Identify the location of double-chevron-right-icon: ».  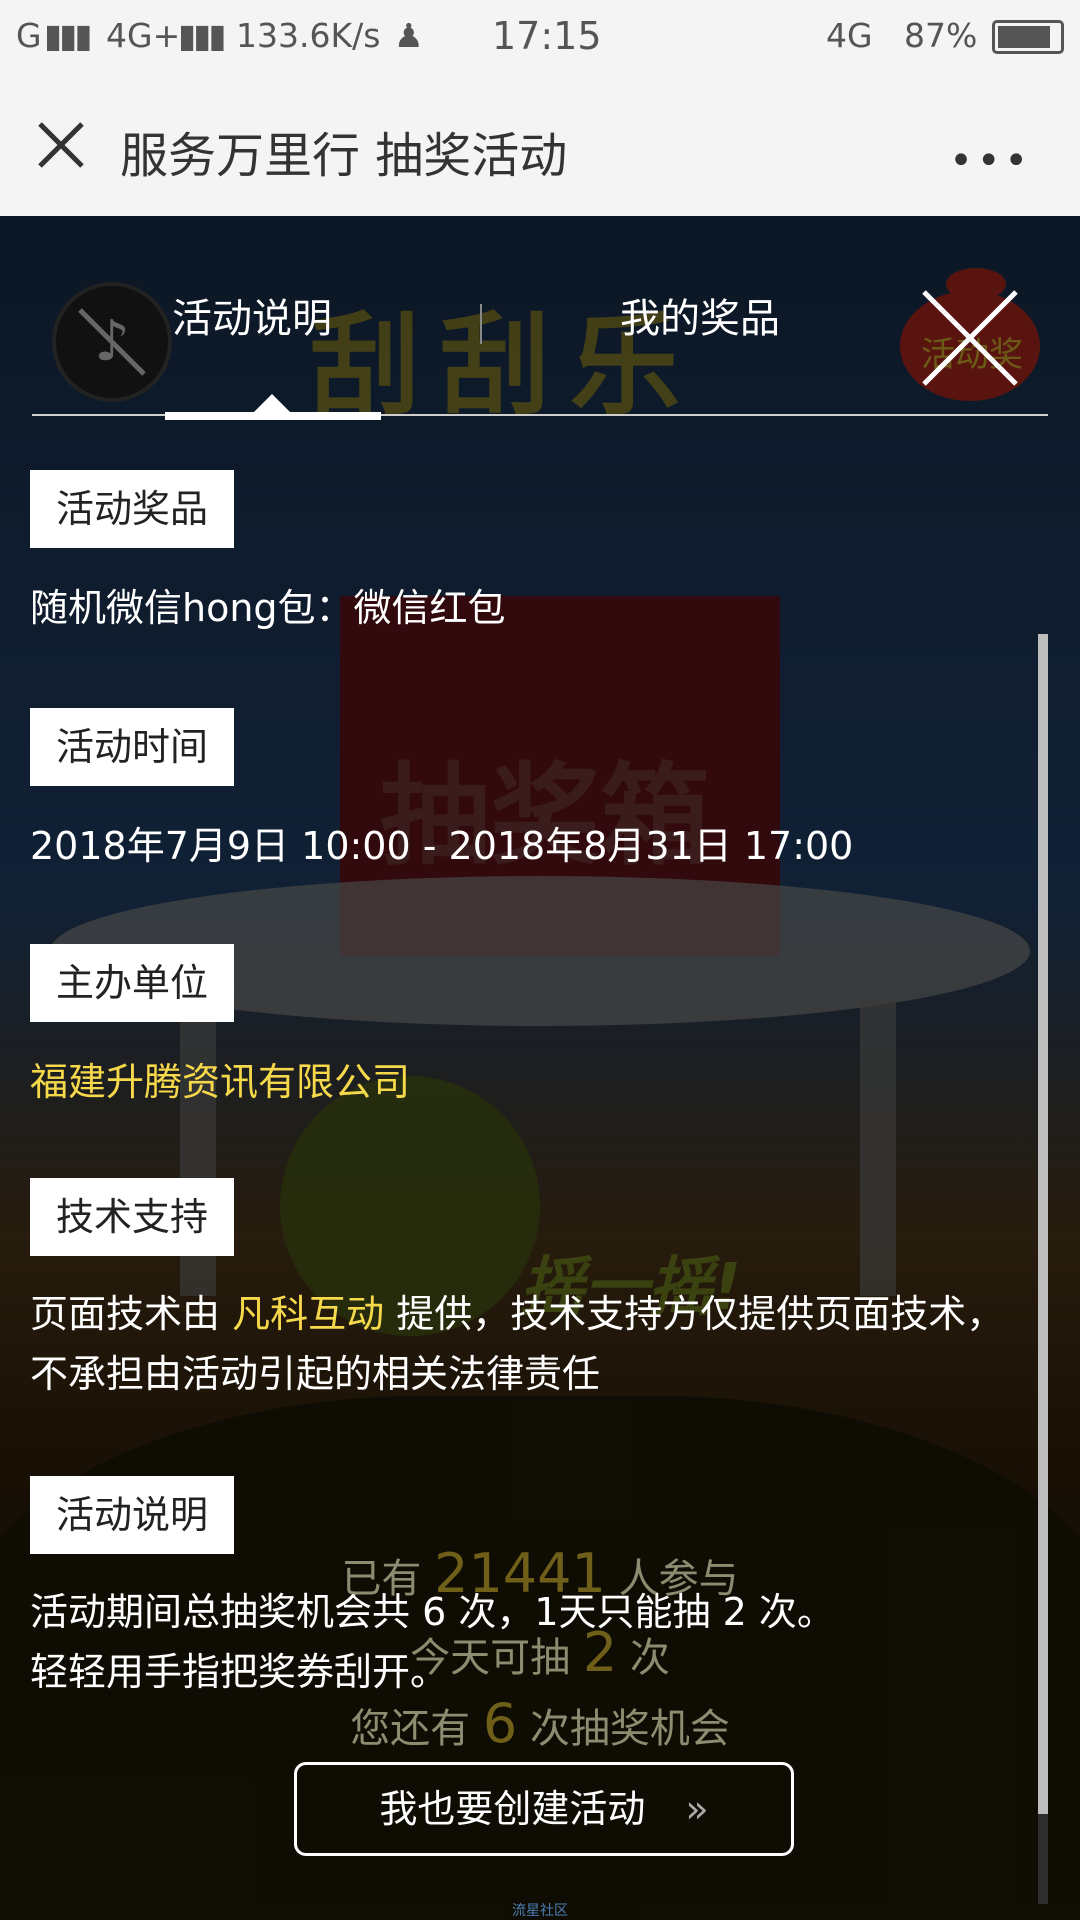
(697, 1809).